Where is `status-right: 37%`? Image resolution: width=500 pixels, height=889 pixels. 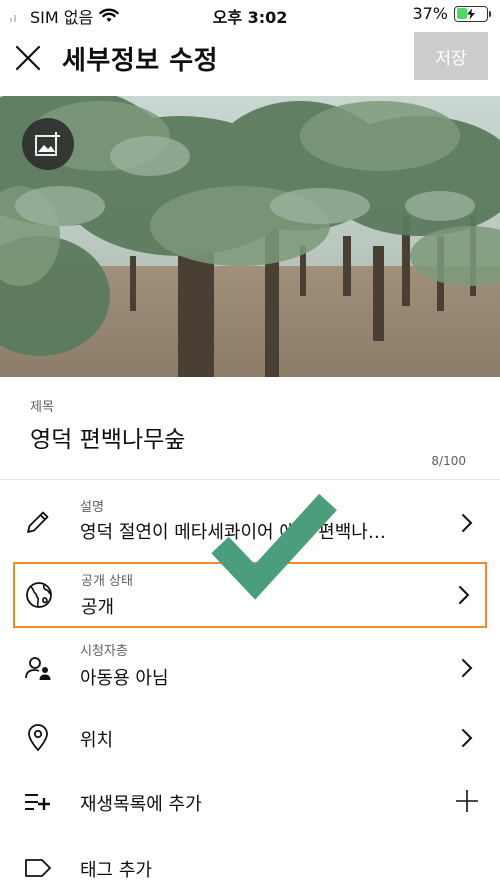 status-right: 37% is located at coordinates (451, 13).